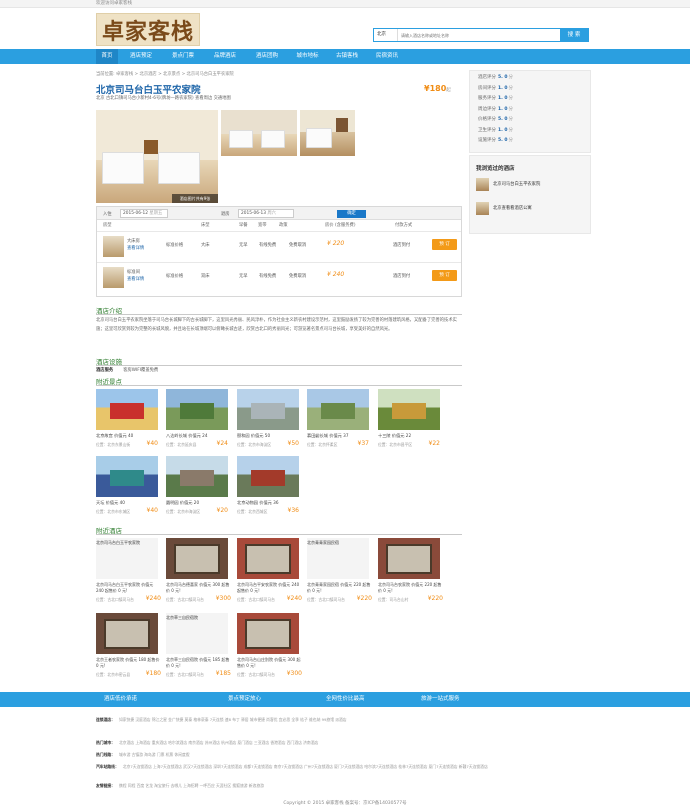 The height and width of the screenshot is (811, 690). I want to click on attraction-card: 圆明园 价值元 20 位置：北京市海淀区 ¥20, so click(197, 485).